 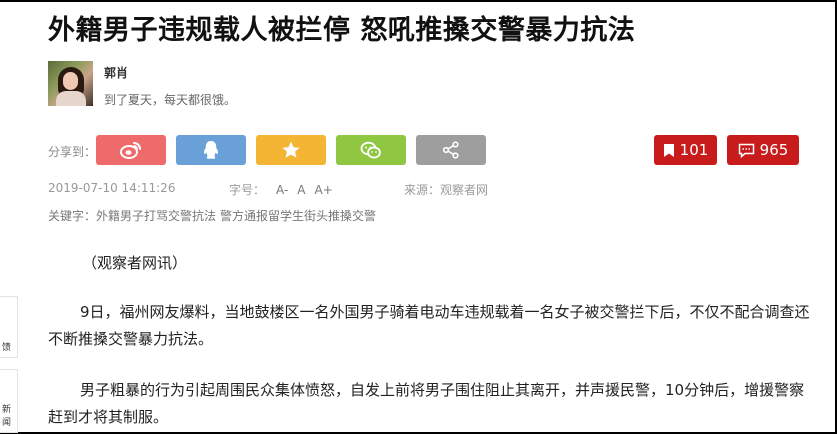 I want to click on article-source: 来源：观察者网, so click(x=446, y=190).